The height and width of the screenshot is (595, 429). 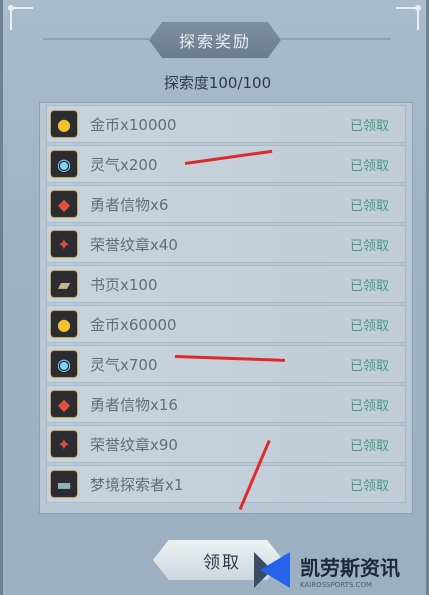 What do you see at coordinates (134, 404) in the screenshot?
I see `reward-name: 勇者信物x16` at bounding box center [134, 404].